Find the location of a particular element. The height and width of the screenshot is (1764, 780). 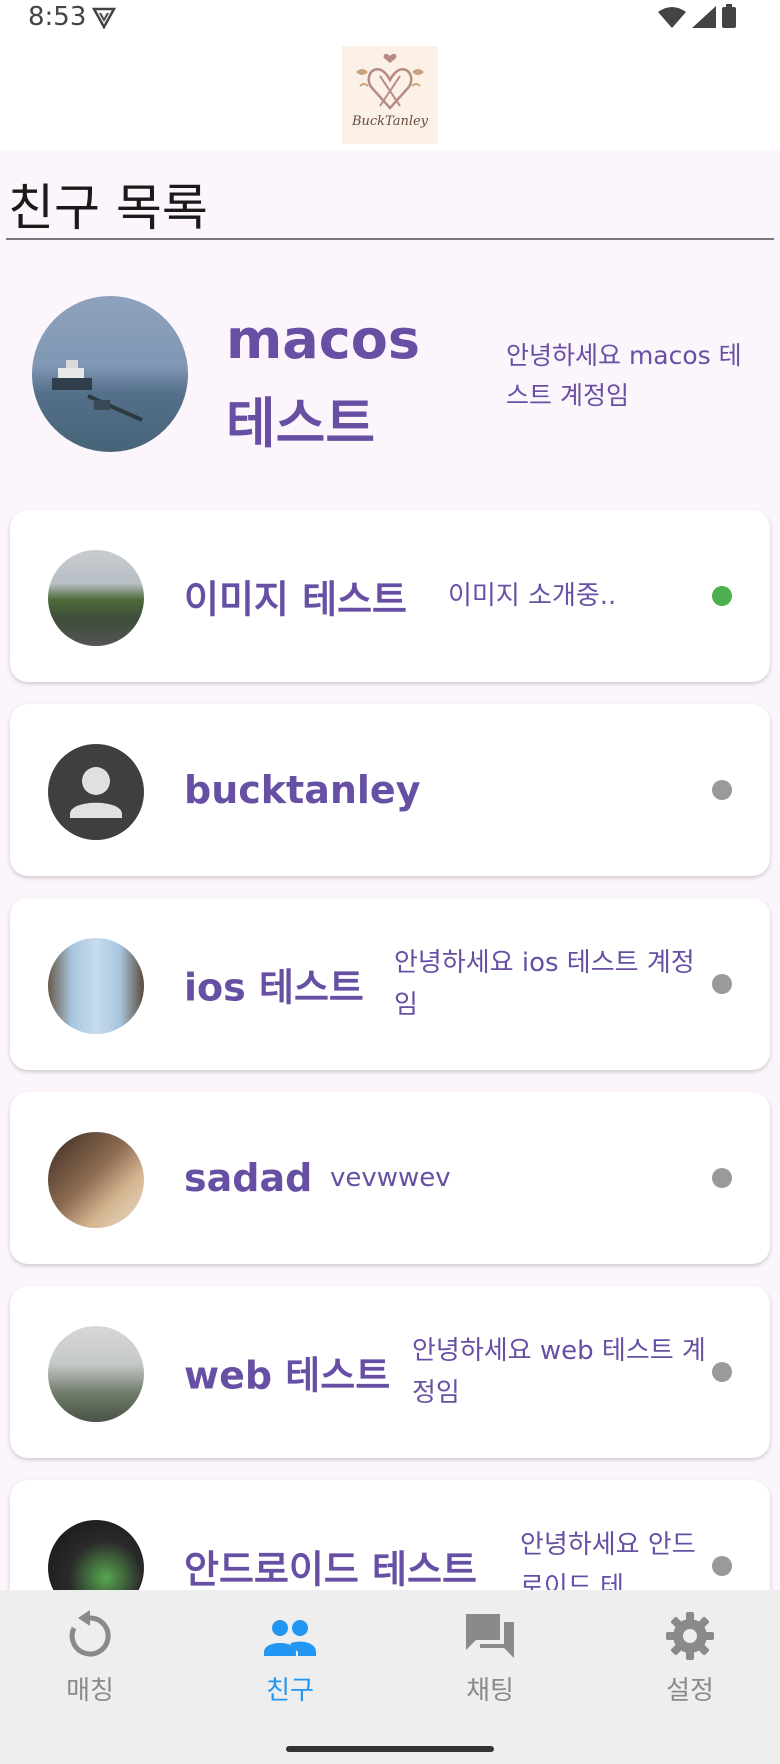

friend-status-message: vevwwev is located at coordinates (390, 1178).